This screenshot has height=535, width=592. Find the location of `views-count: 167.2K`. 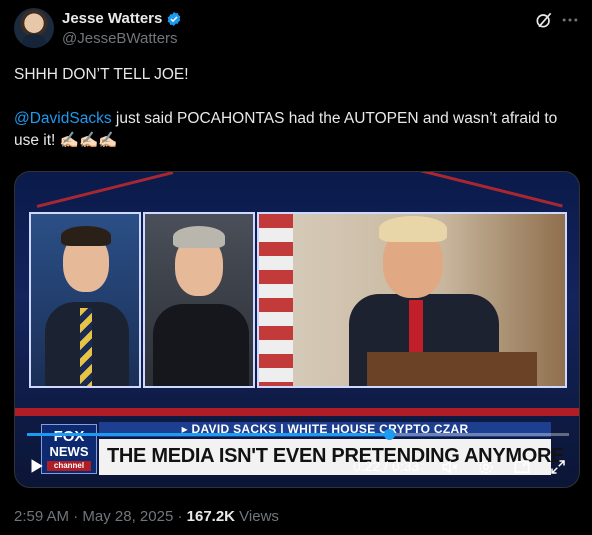

views-count: 167.2K is located at coordinates (211, 516).